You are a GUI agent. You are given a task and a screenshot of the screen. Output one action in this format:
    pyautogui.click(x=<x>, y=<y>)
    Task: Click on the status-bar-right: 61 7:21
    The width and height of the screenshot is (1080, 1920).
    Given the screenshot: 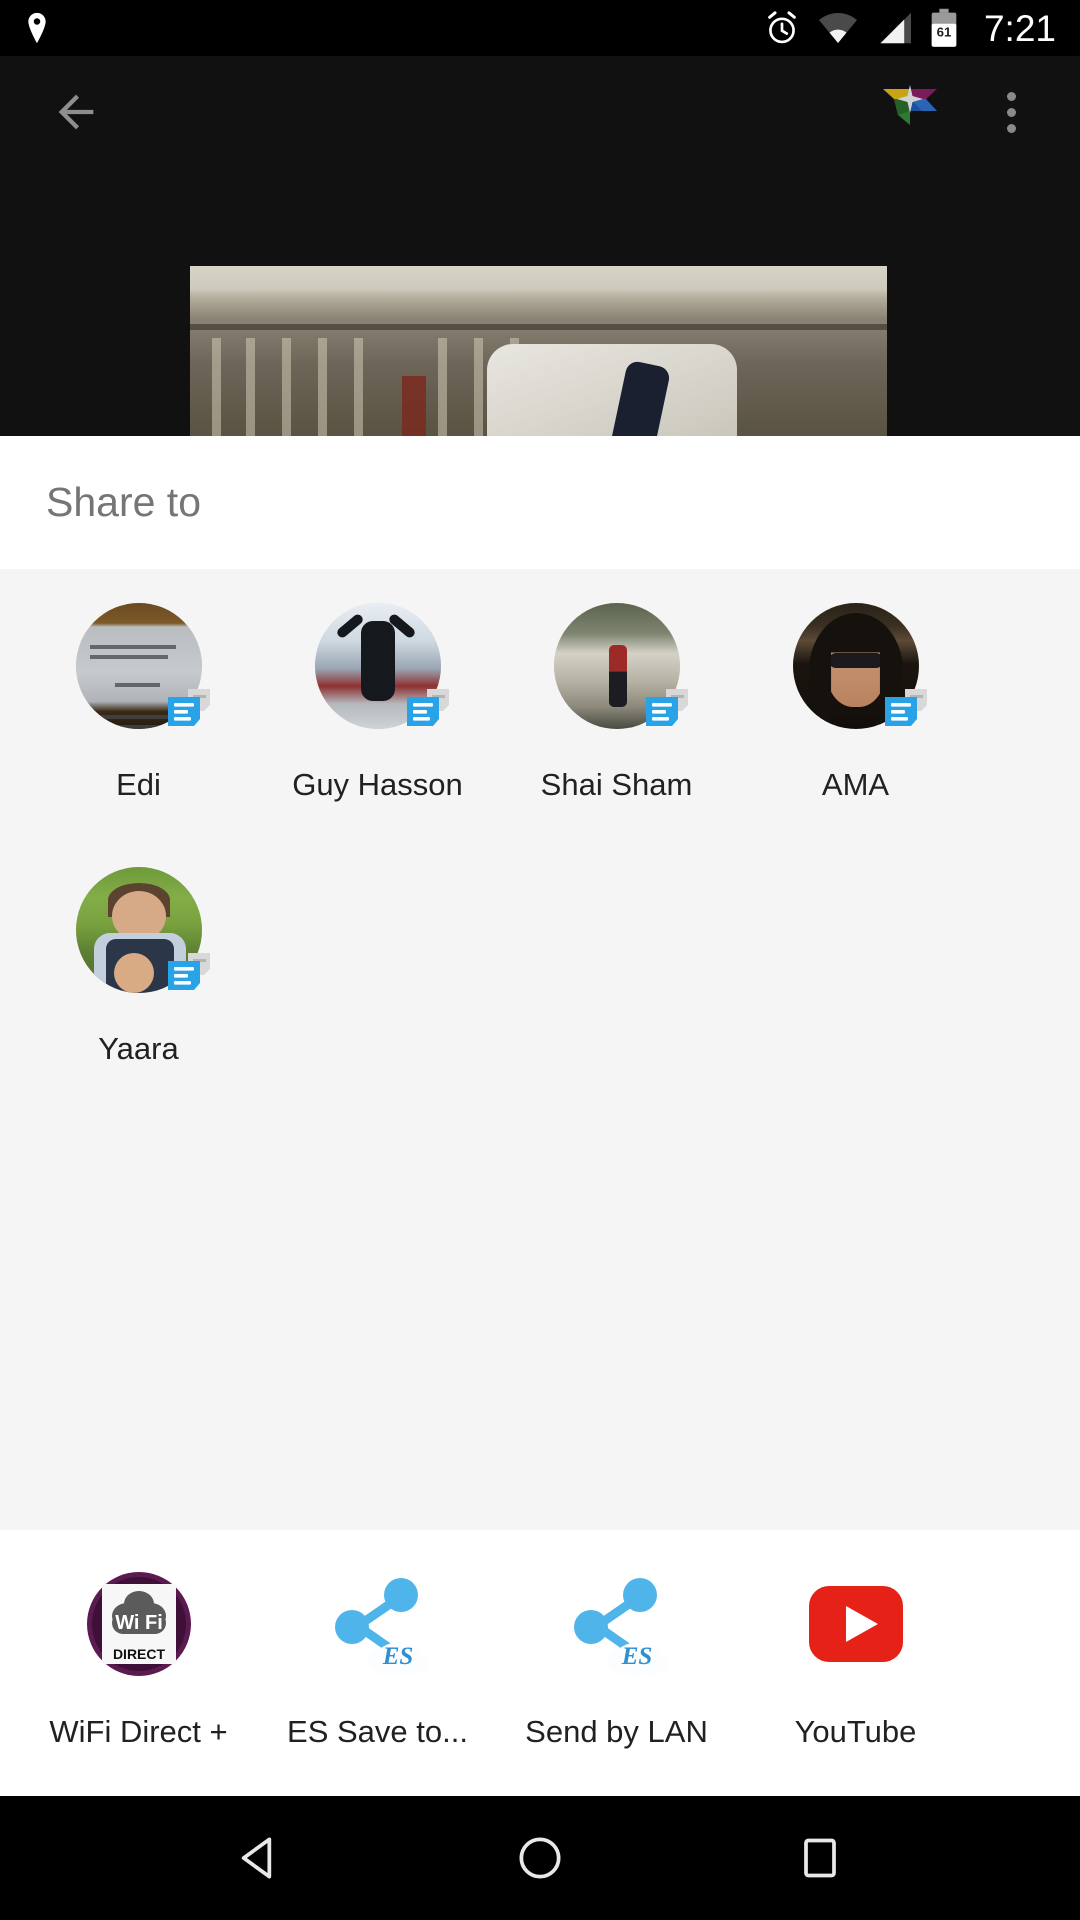 What is the action you would take?
    pyautogui.click(x=909, y=28)
    